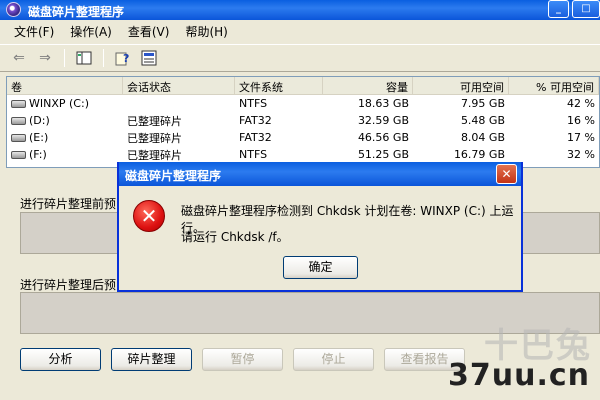  I want to click on volume-name: (E:), so click(39, 137).